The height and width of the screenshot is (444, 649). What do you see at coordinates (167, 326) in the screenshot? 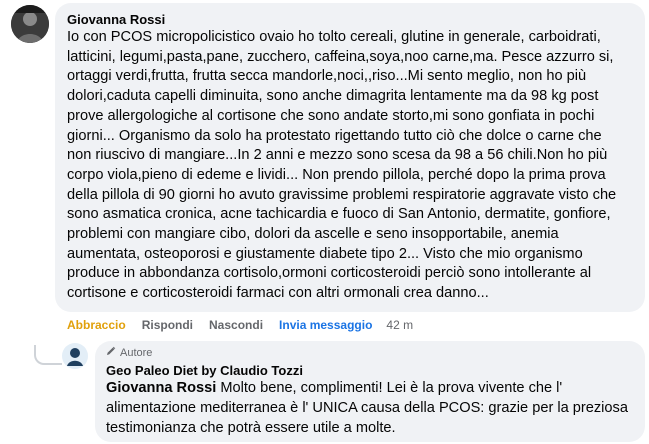
I see `reply-button: Rispondi` at bounding box center [167, 326].